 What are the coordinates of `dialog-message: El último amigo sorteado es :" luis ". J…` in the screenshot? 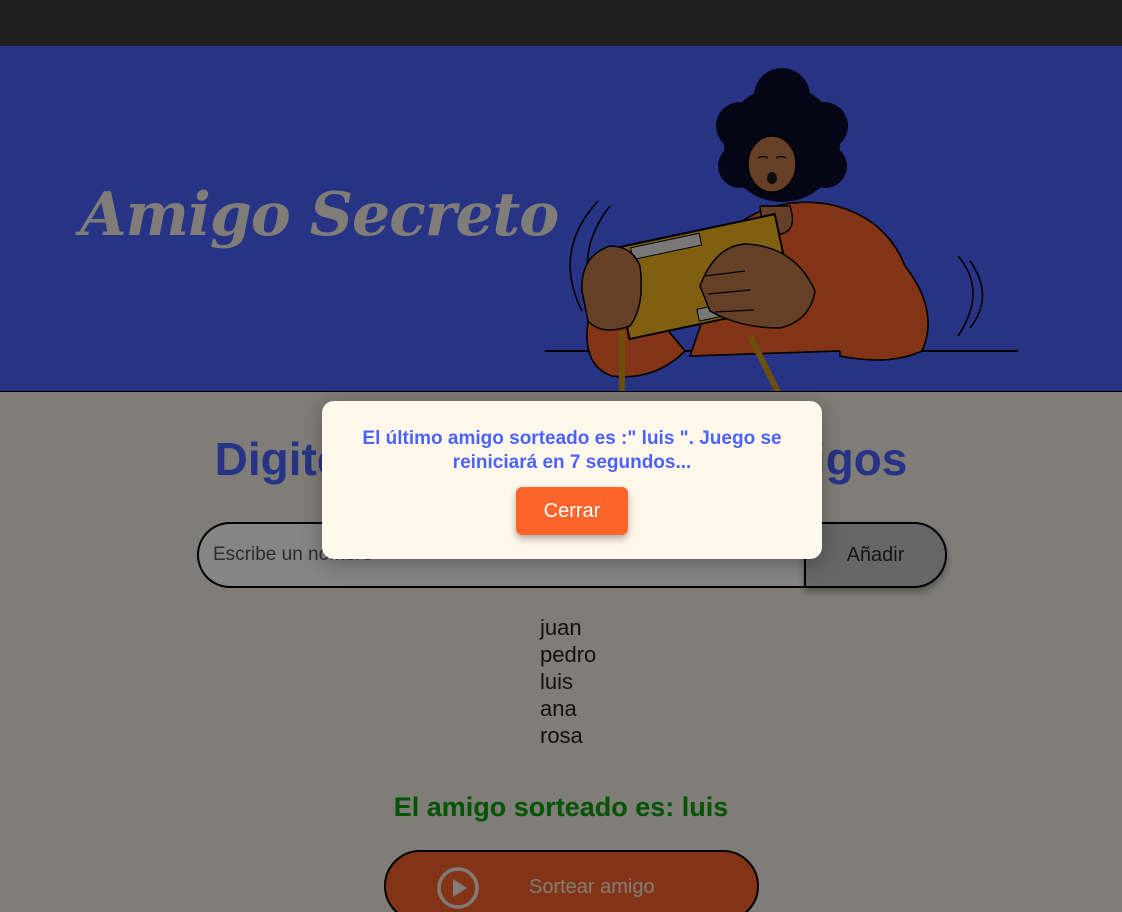 It's located at (572, 450).